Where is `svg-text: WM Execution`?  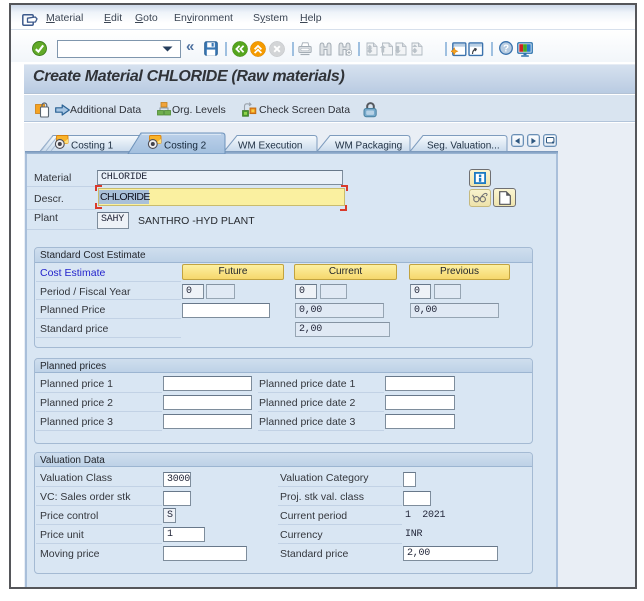
svg-text: WM Execution is located at coordinates (270, 146).